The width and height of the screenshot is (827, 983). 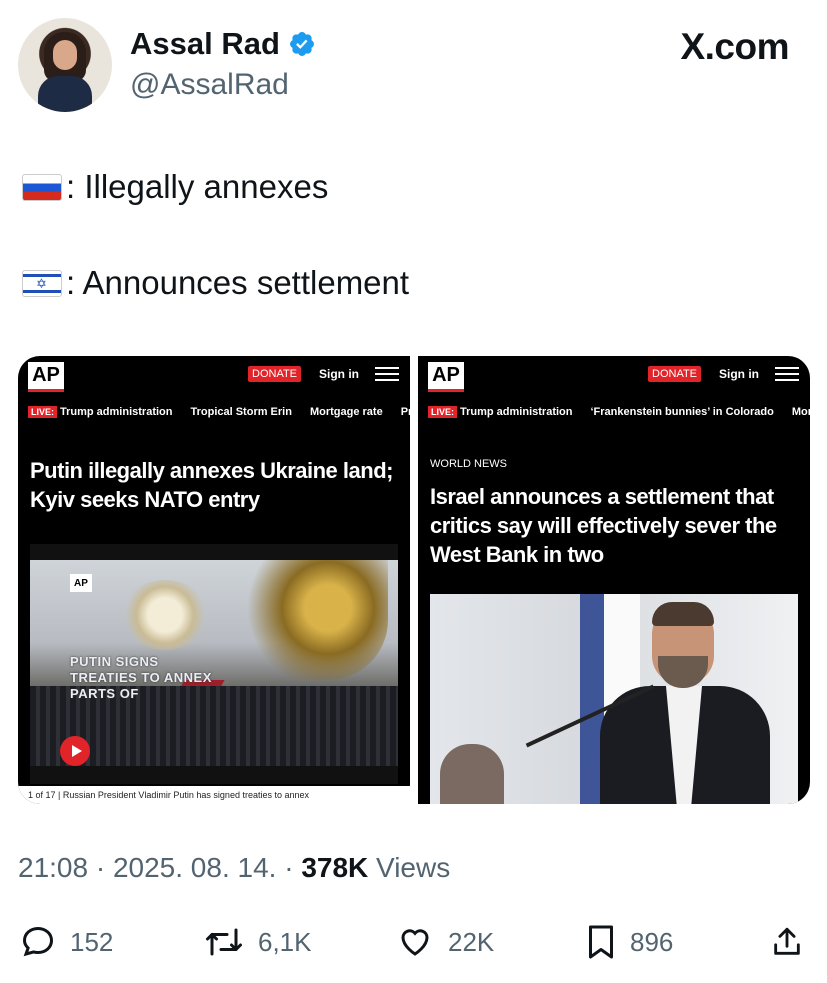 I want to click on speaker-photo, so click(x=614, y=699).